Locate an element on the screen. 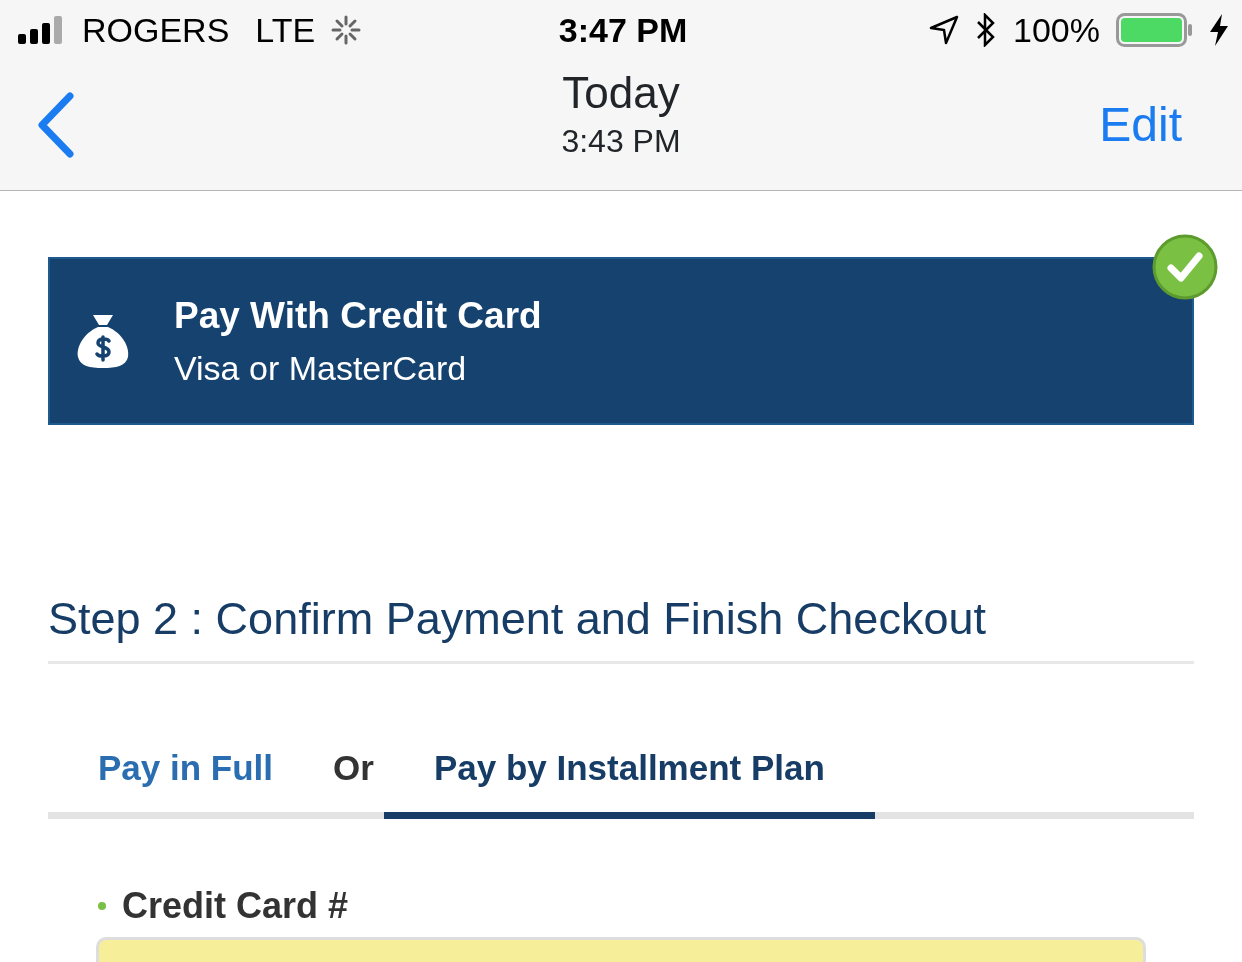 The image size is (1242, 962). edit-button: Edit is located at coordinates (1140, 125).